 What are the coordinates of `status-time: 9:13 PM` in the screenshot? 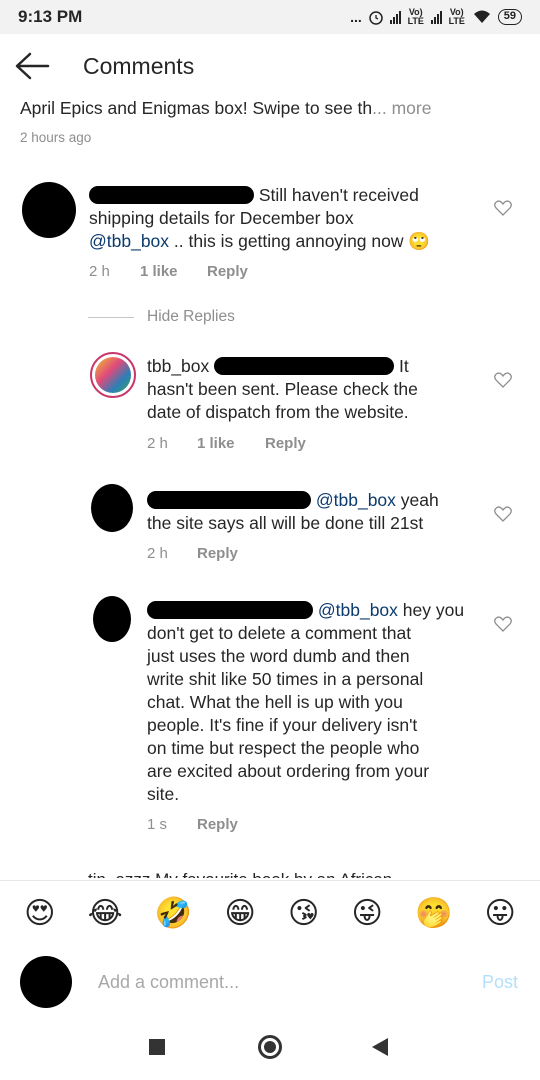 It's located at (50, 16).